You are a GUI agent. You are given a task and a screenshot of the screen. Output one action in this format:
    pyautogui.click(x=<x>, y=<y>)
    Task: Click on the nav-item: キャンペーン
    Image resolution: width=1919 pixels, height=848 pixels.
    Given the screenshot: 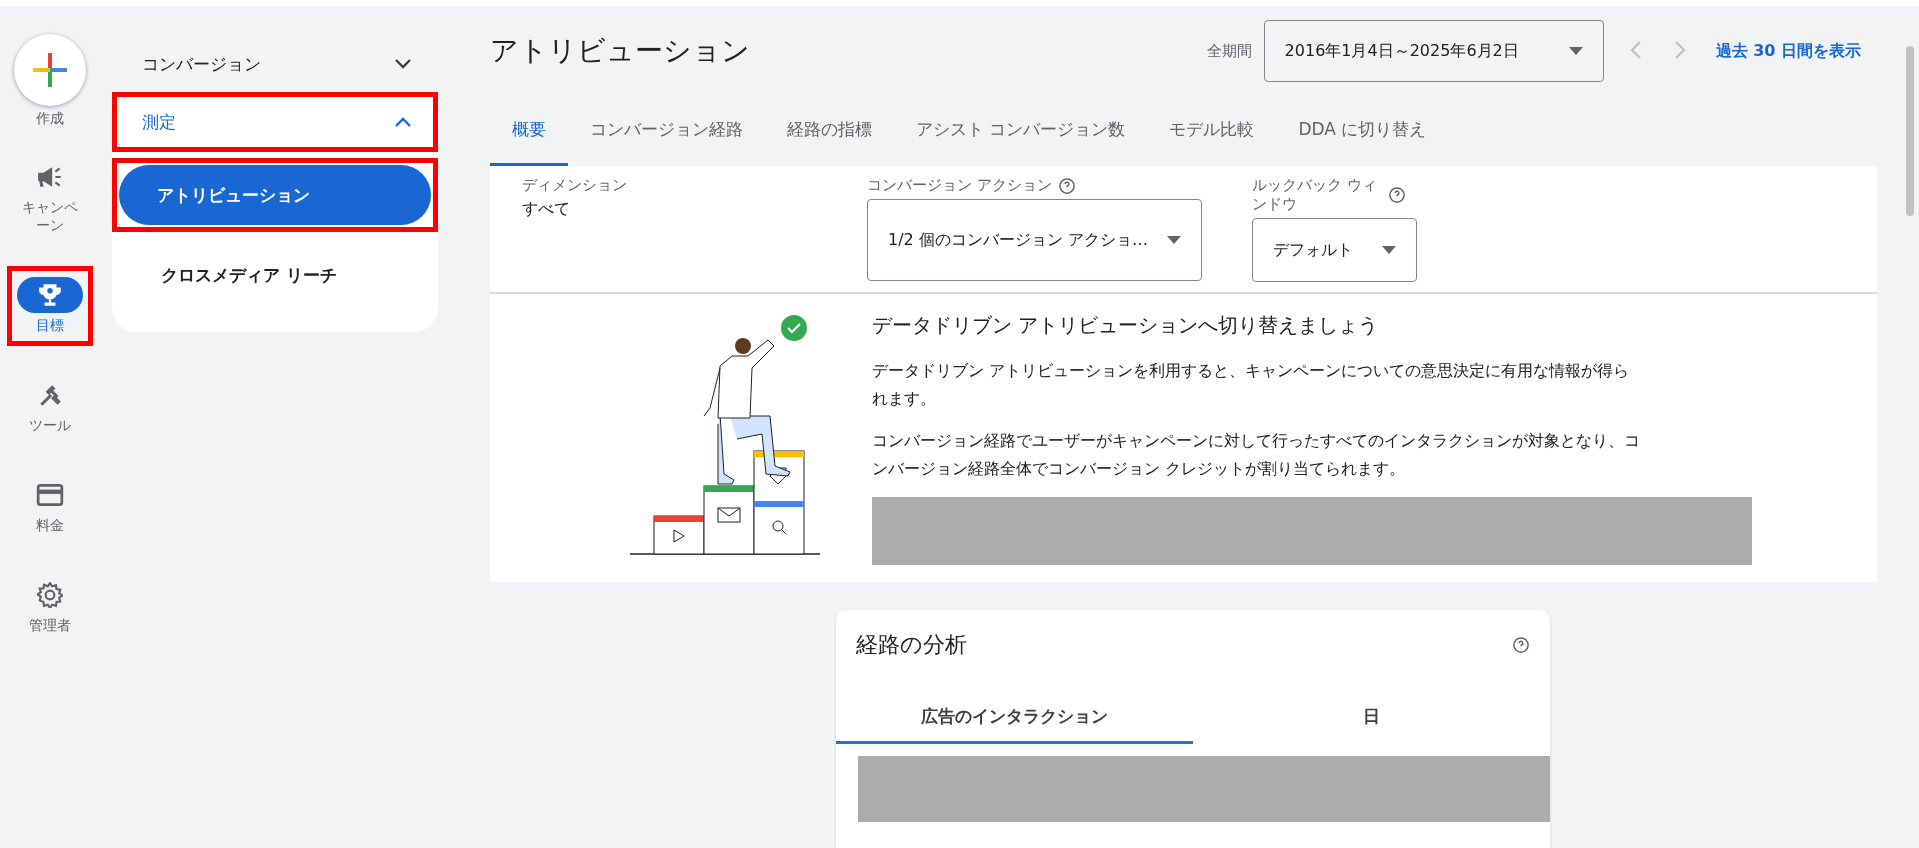 What is the action you would take?
    pyautogui.click(x=50, y=197)
    